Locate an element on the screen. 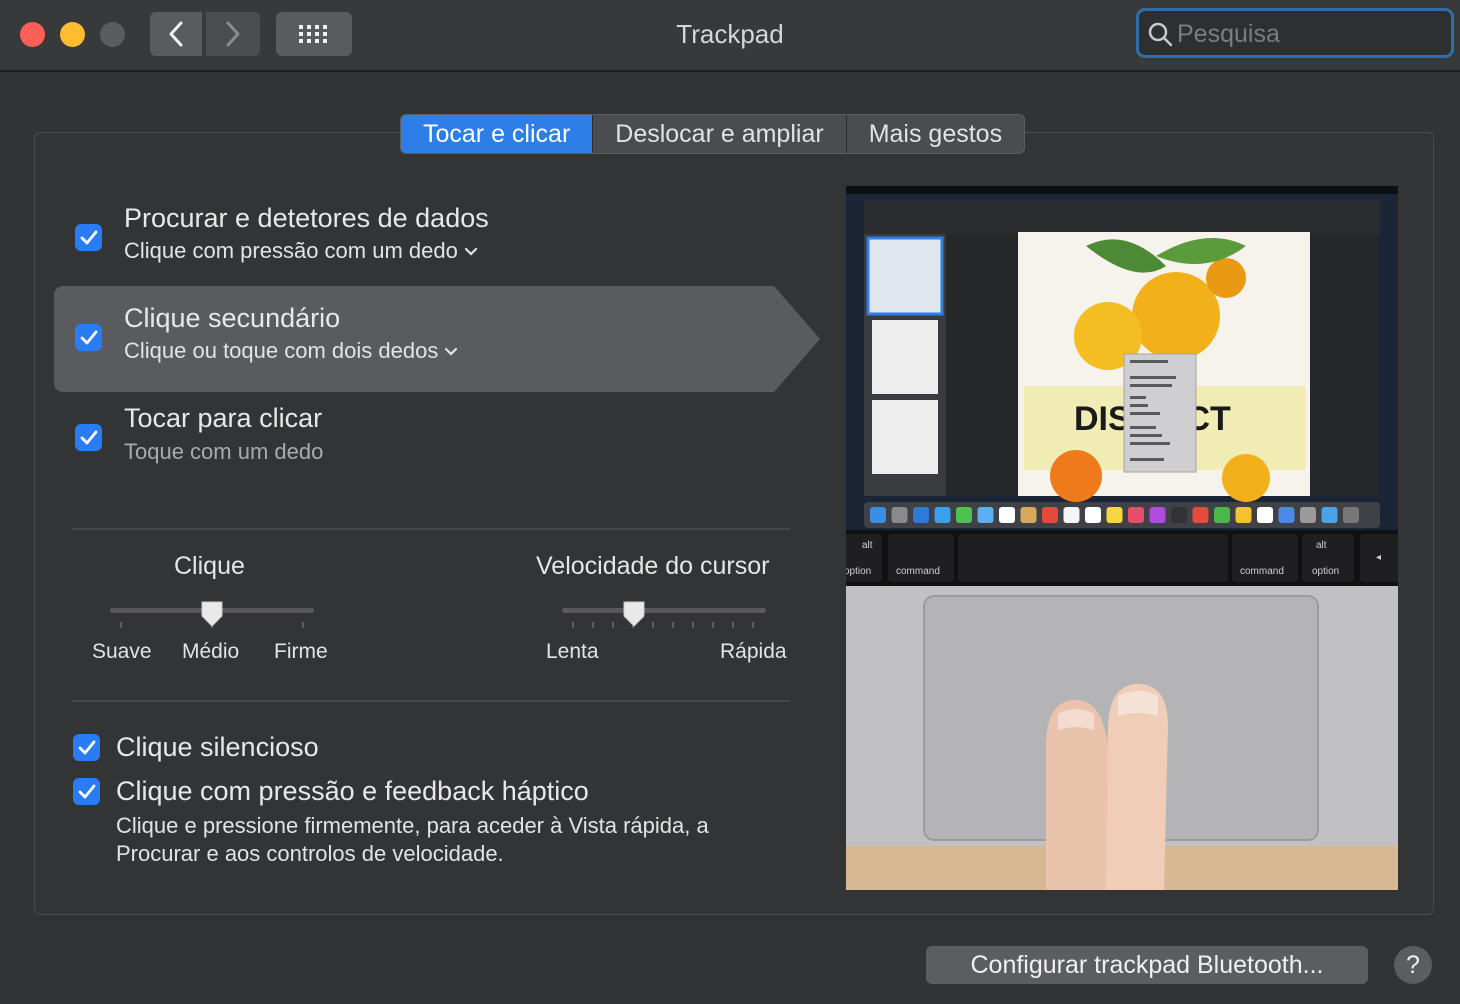 Image resolution: width=1460 pixels, height=1004 pixels. option-title-feedback-haptico: Clique com pressão e feedback háptico is located at coordinates (352, 791).